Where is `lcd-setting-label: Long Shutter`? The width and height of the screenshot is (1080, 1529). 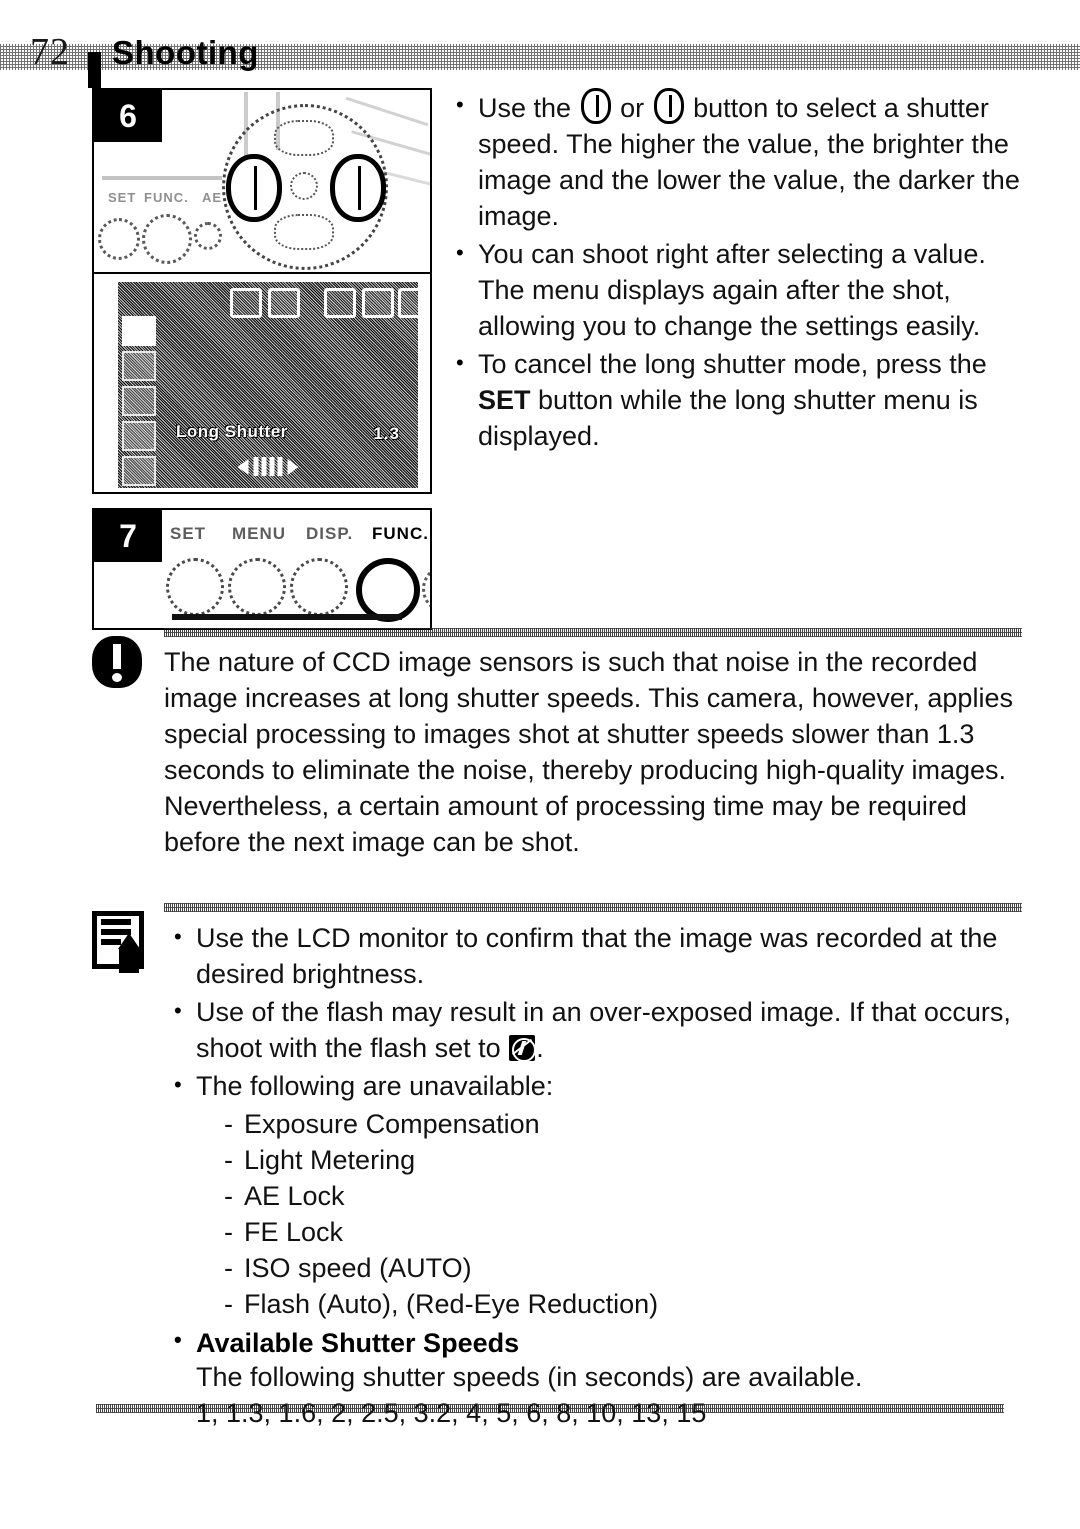 lcd-setting-label: Long Shutter is located at coordinates (232, 431).